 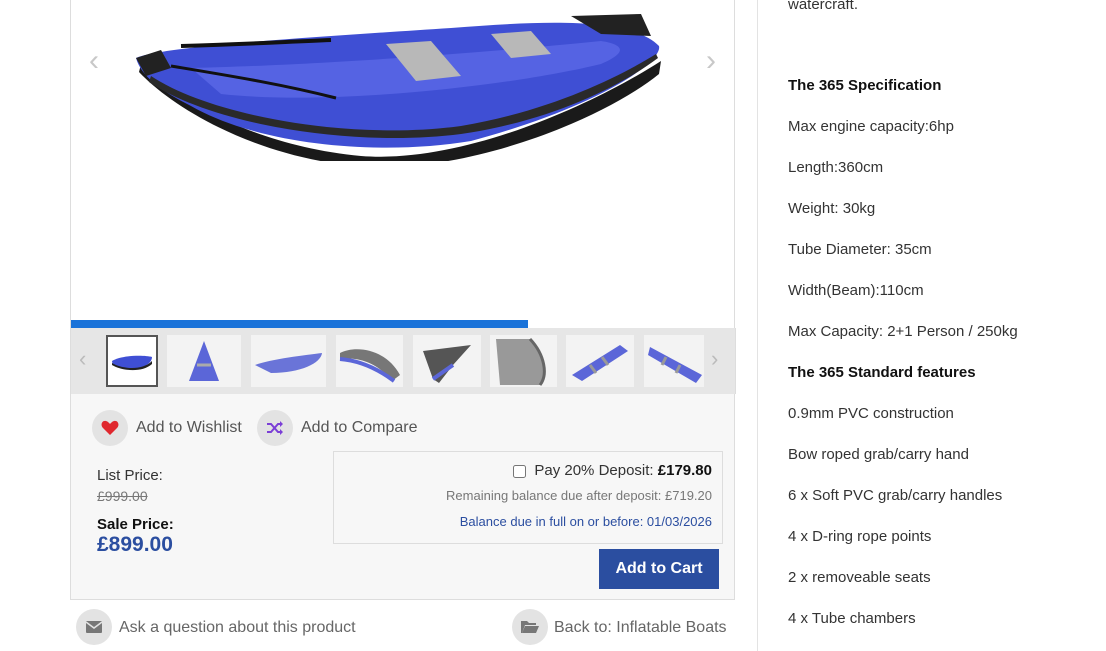 I want to click on add-to-cart-button: Add to Cart, so click(x=659, y=569).